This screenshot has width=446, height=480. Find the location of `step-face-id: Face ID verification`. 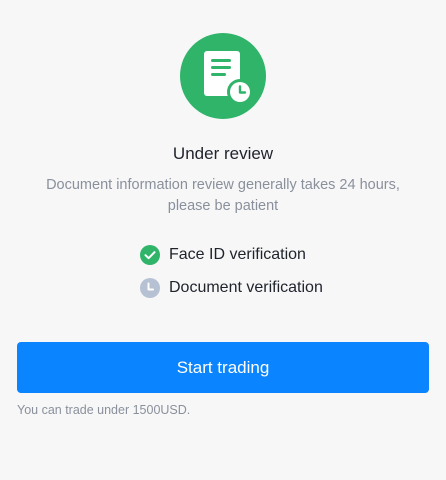

step-face-id: Face ID verification is located at coordinates (223, 255).